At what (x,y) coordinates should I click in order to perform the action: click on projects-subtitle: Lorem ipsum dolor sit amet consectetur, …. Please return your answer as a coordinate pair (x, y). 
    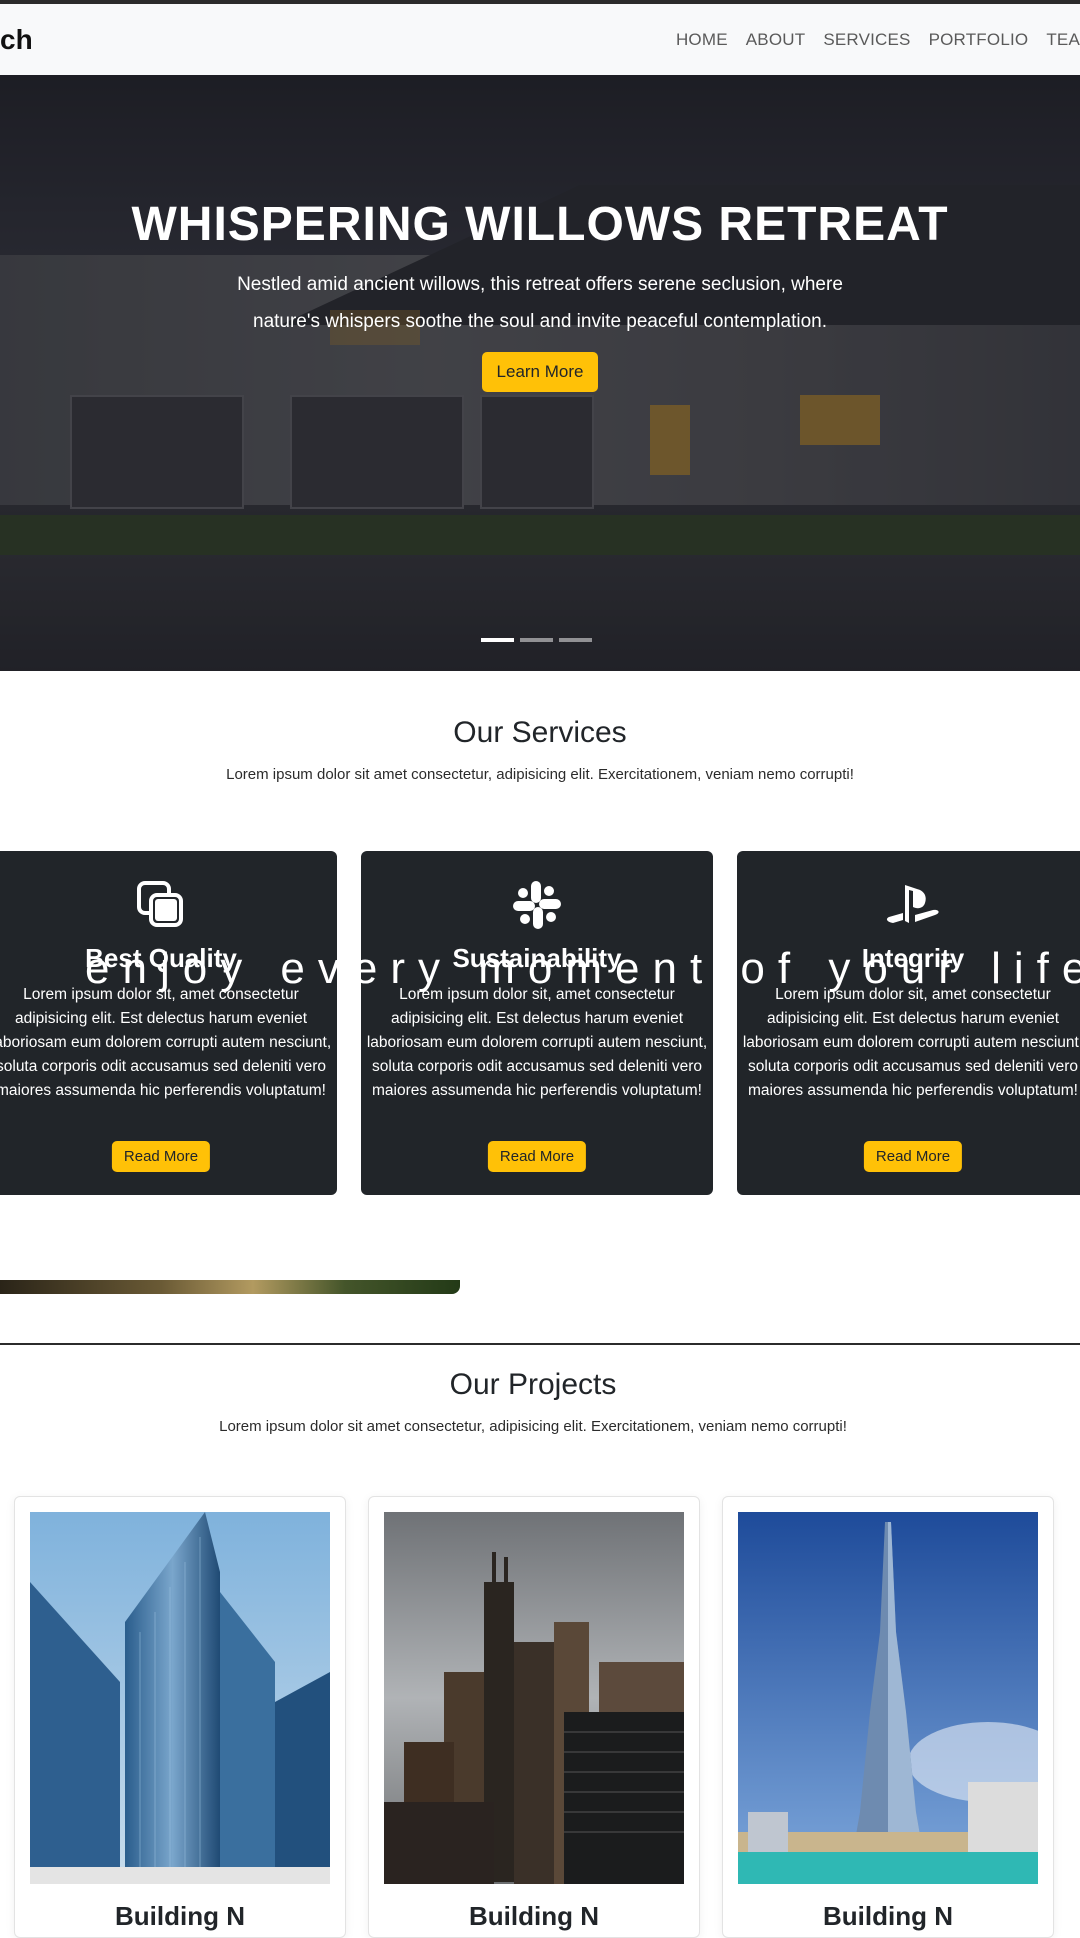
    Looking at the image, I should click on (533, 1426).